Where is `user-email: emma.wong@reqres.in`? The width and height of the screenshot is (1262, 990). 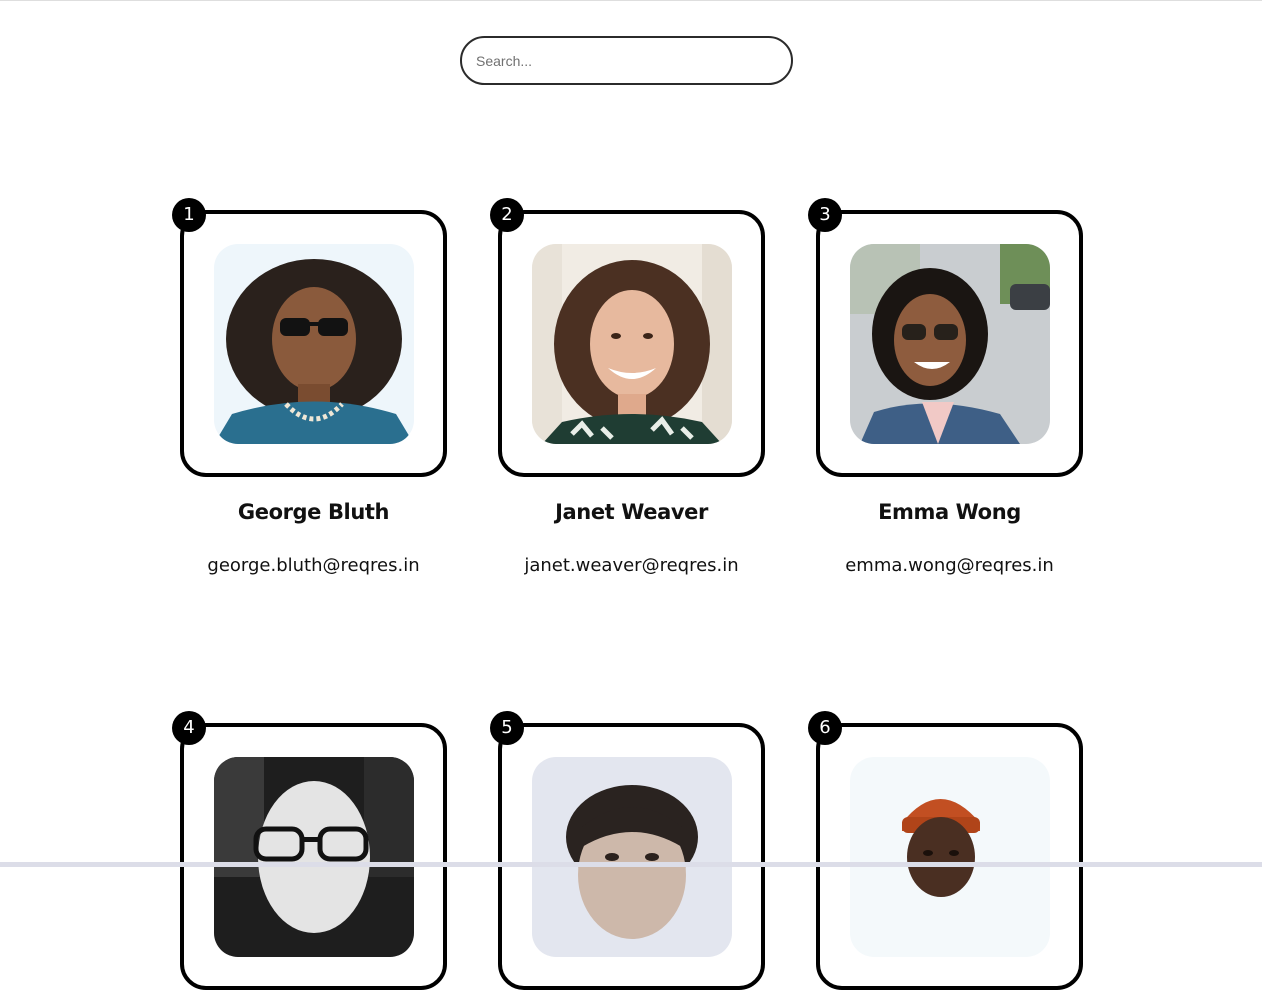 user-email: emma.wong@reqres.in is located at coordinates (949, 565).